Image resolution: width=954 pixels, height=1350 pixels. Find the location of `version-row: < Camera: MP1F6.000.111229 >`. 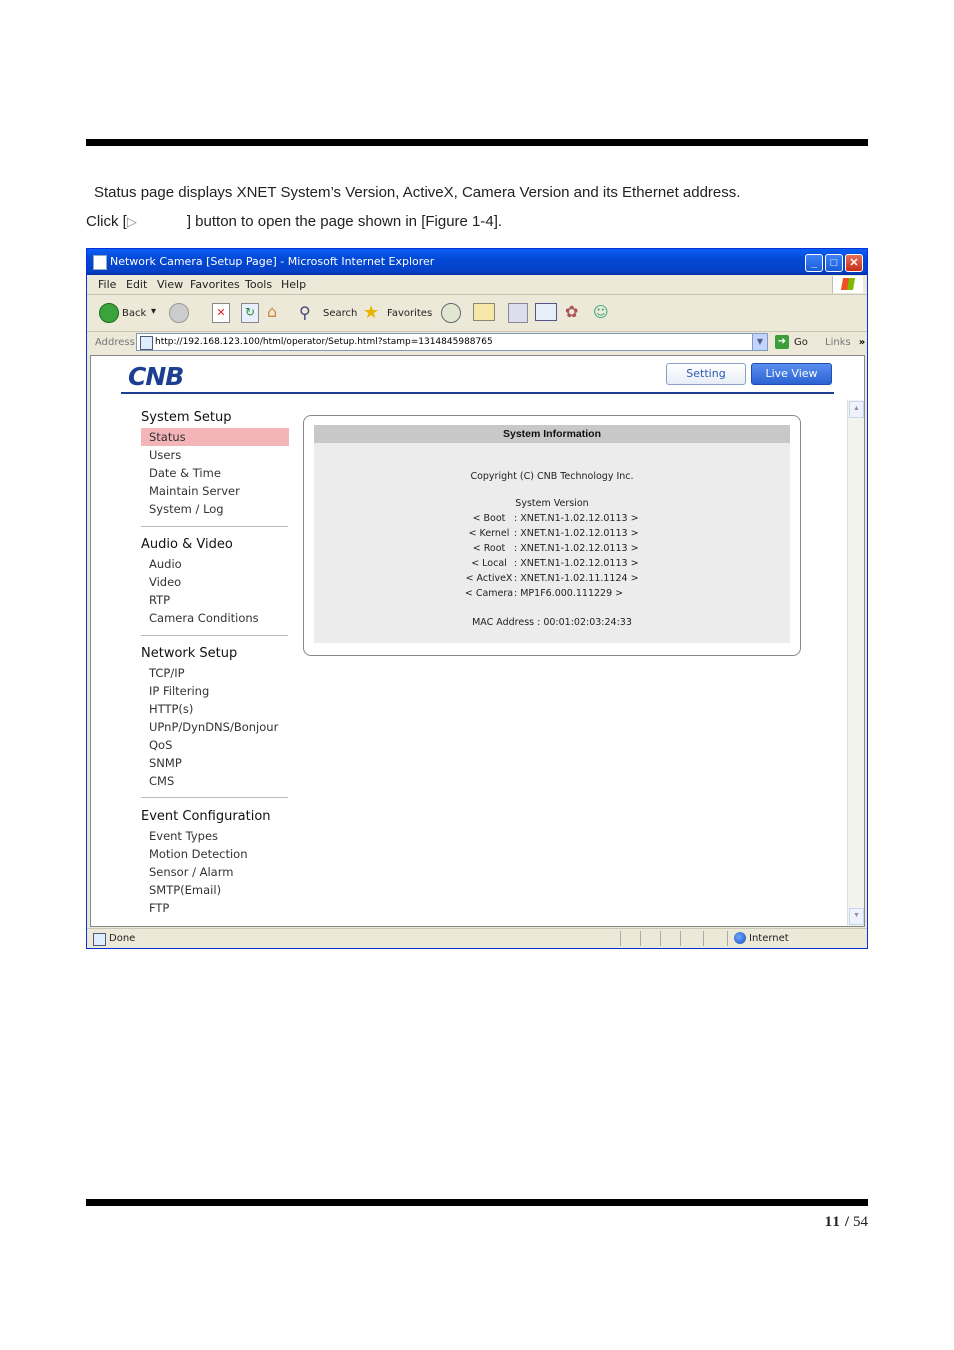

version-row: < Camera: MP1F6.000.111229 > is located at coordinates (544, 593).